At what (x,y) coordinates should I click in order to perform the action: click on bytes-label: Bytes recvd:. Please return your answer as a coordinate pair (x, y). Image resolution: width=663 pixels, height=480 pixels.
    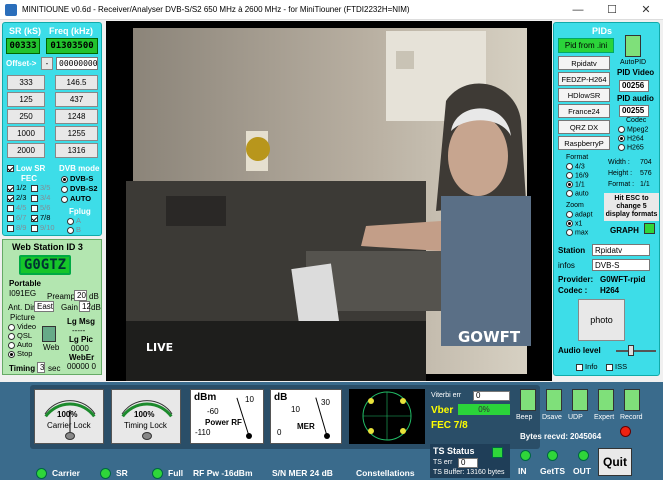
    Looking at the image, I should click on (544, 436).